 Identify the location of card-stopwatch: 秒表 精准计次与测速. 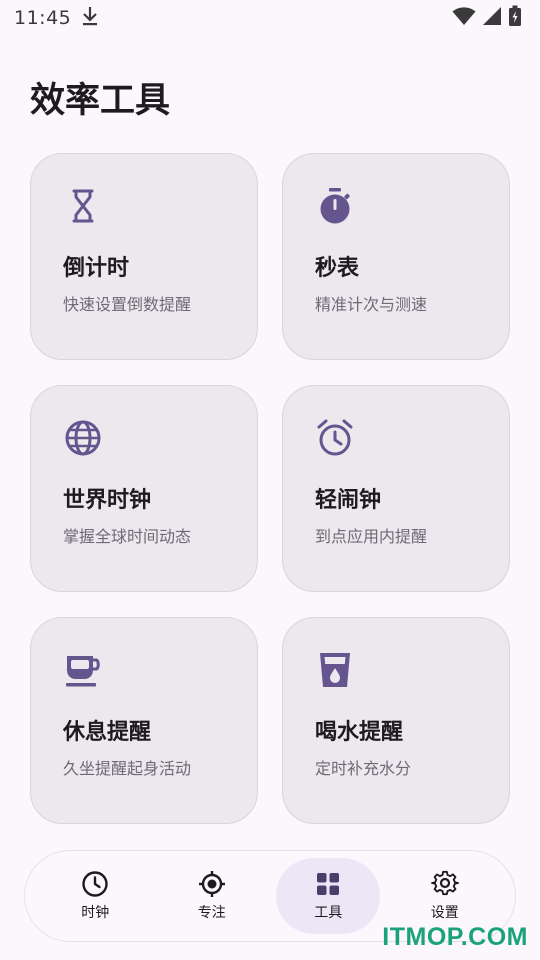
(396, 256).